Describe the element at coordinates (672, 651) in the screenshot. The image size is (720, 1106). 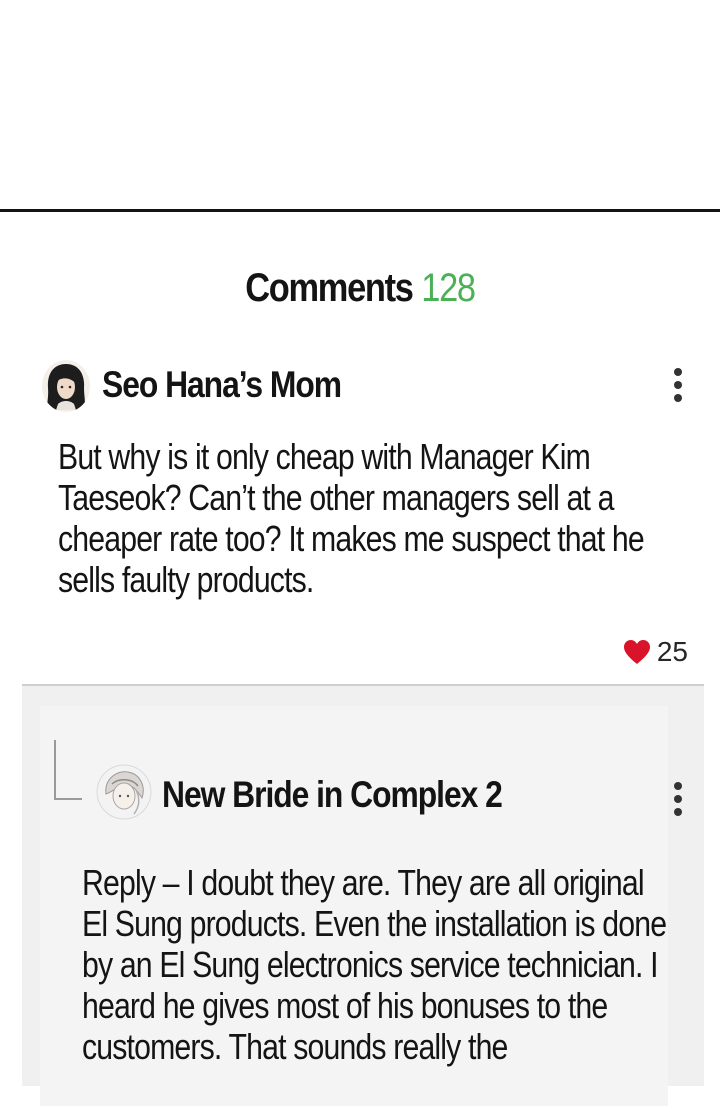
I see `like-count: 25` at that location.